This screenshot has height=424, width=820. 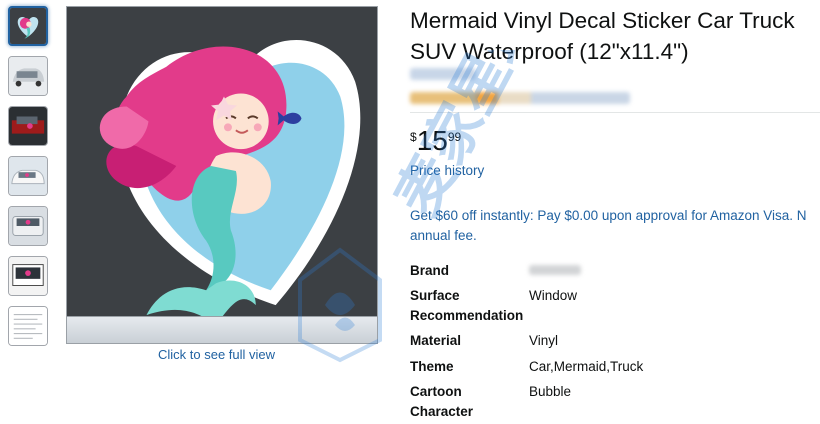 I want to click on spec-value-brand-blurred, so click(x=555, y=270).